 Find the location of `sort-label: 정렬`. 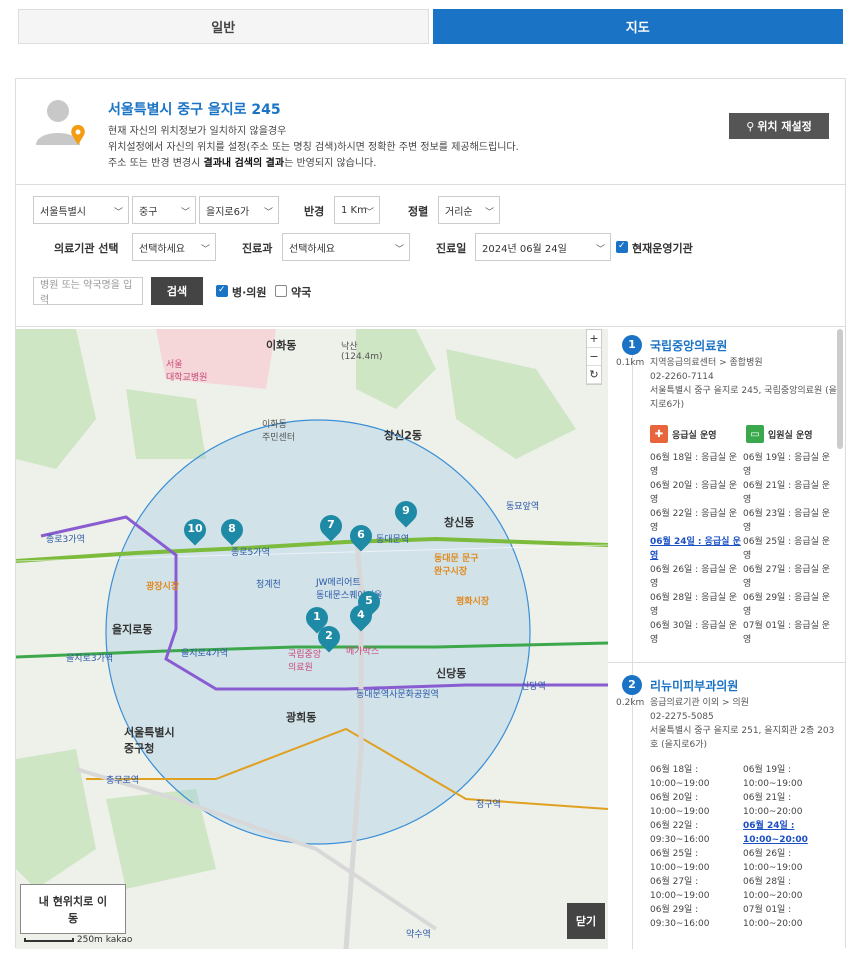

sort-label: 정렬 is located at coordinates (418, 211).